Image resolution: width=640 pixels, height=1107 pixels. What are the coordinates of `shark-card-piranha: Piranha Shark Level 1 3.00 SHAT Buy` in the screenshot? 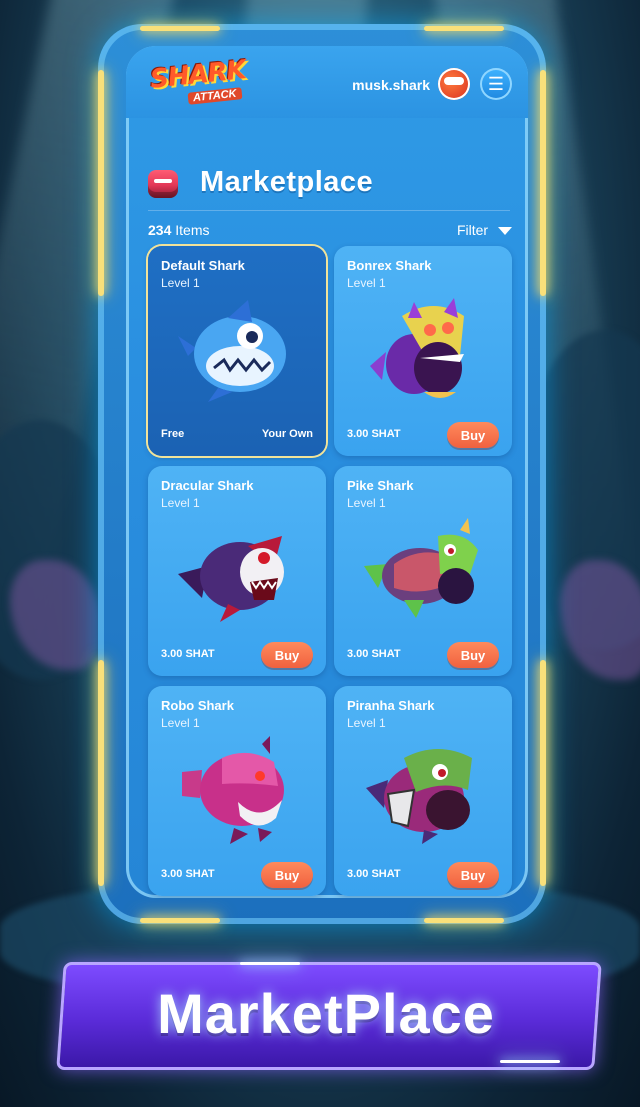 It's located at (423, 791).